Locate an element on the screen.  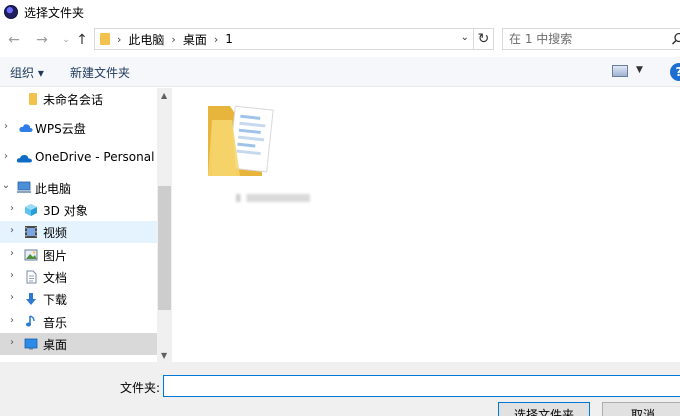
cube-icon is located at coordinates (31, 210).